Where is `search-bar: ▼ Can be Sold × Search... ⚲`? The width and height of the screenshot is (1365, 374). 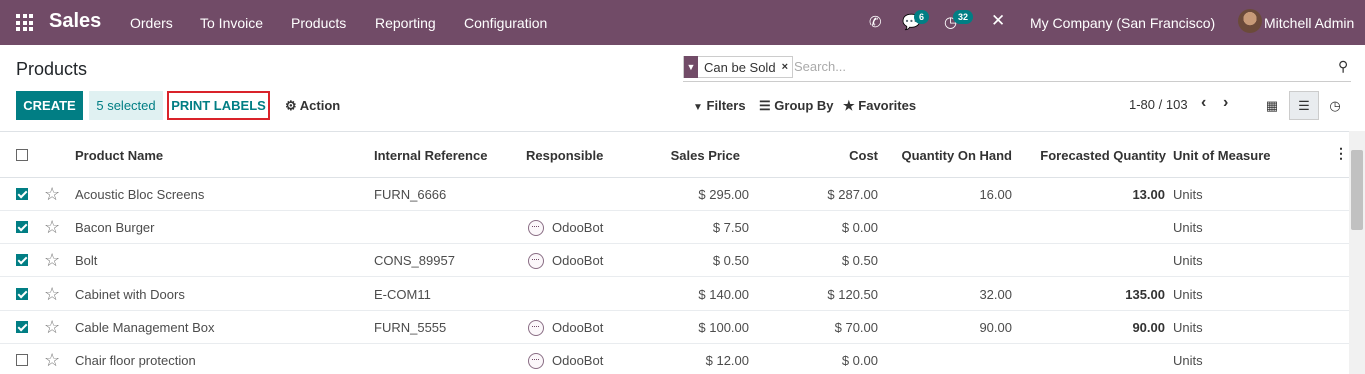
search-bar: ▼ Can be Sold × Search... ⚲ is located at coordinates (1017, 68).